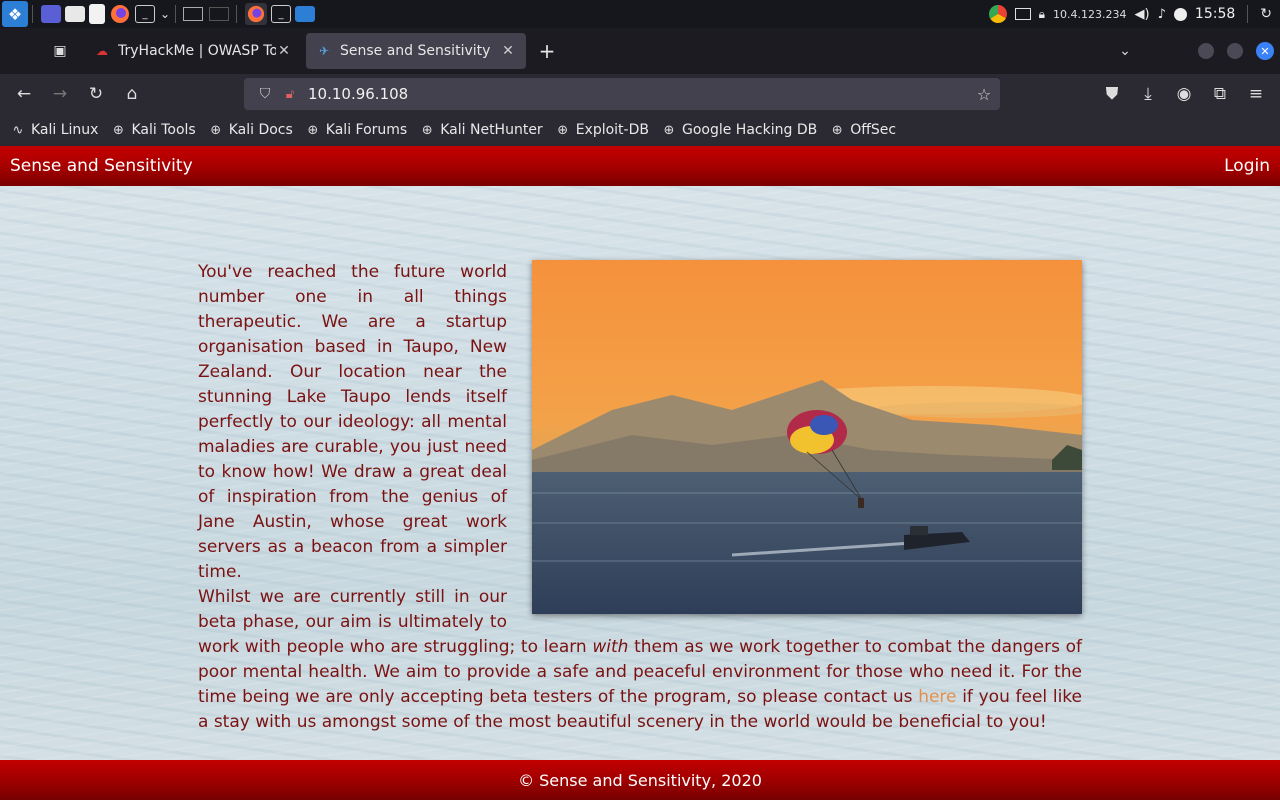  I want to click on account-icon: ◉, so click(1184, 94).